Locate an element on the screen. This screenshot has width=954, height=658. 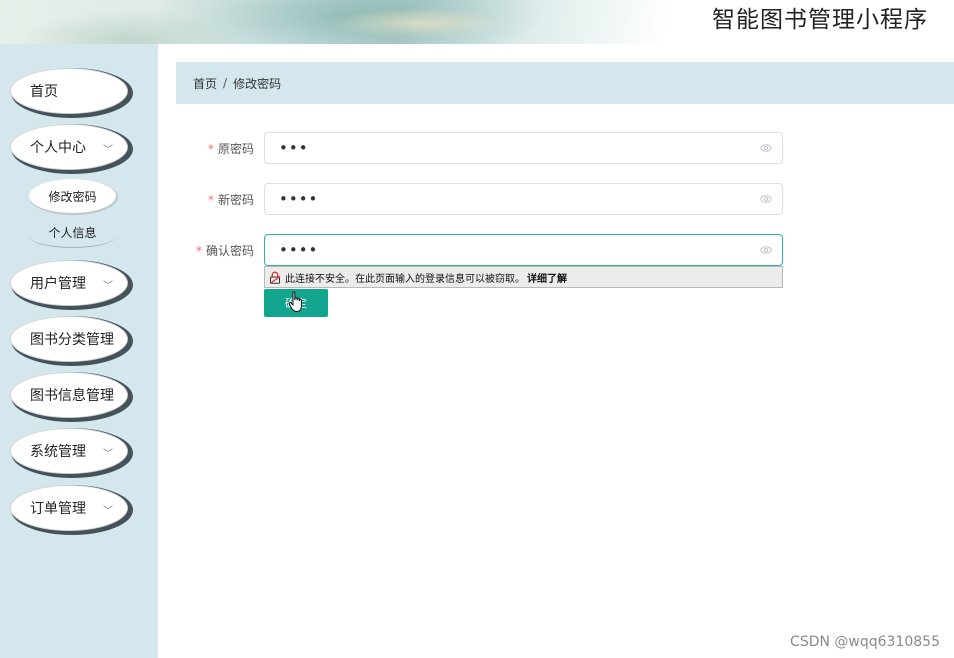
old-password-label: * 原密码 is located at coordinates (231, 148).